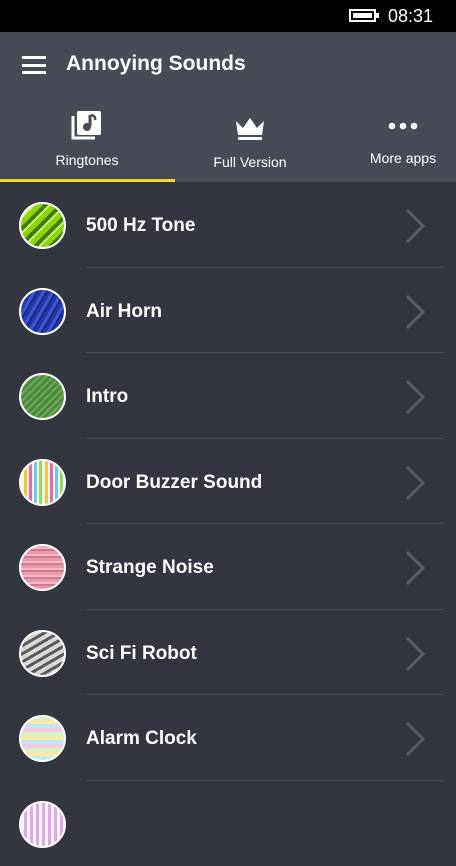 The image size is (456, 866). Describe the element at coordinates (228, 653) in the screenshot. I see `list-item: Sci Fi Robot` at that location.